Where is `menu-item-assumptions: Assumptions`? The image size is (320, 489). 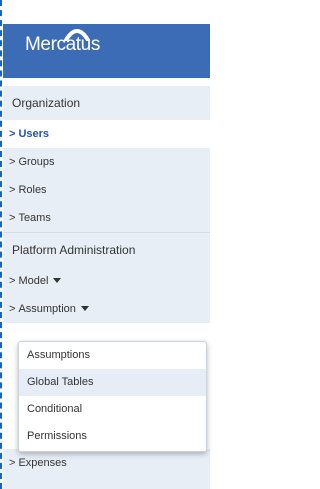 menu-item-assumptions: Assumptions is located at coordinates (112, 355).